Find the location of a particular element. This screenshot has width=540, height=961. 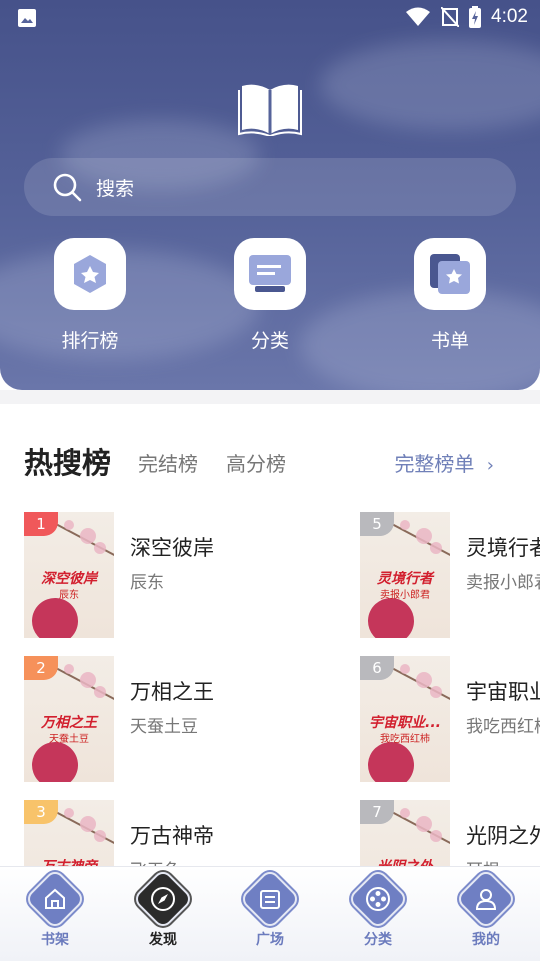

book-cover: 万相之王 天蚕土豆 2 is located at coordinates (69, 719).